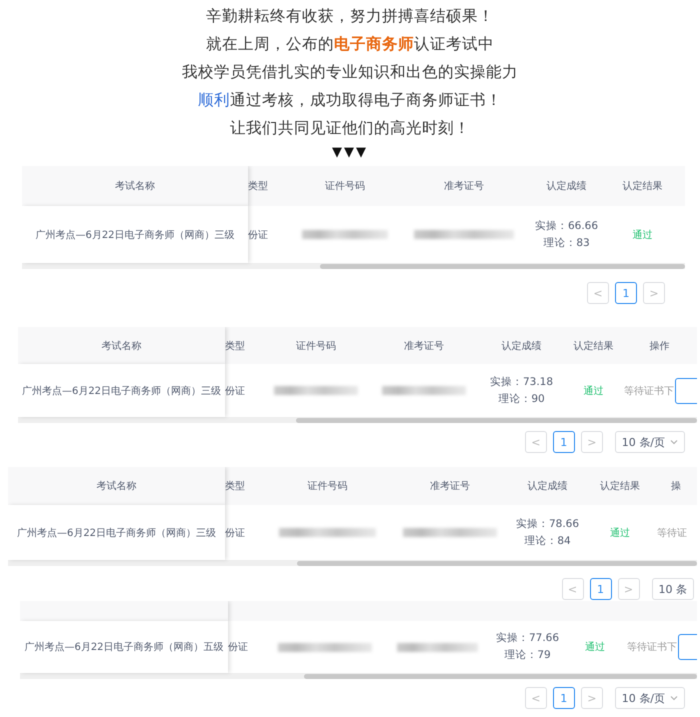  I want to click on column-header: 操, so click(676, 486).